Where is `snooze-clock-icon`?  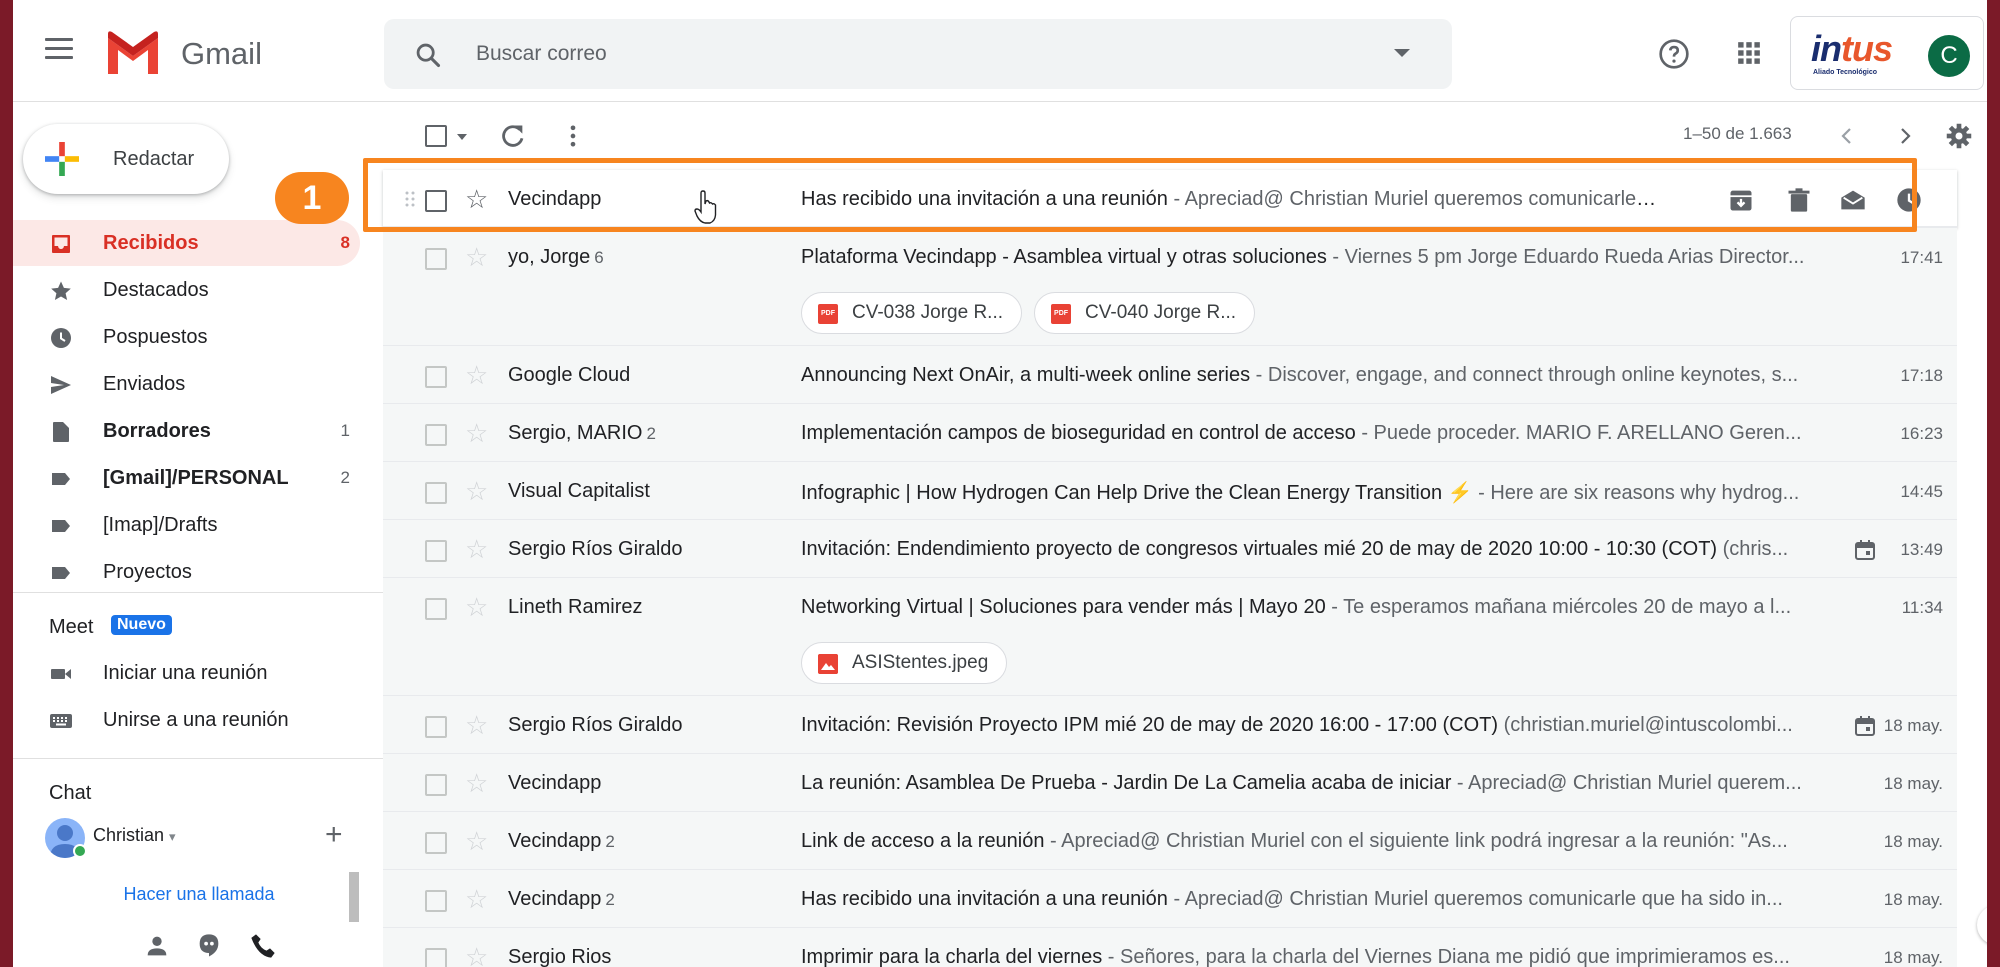
snooze-clock-icon is located at coordinates (1909, 200).